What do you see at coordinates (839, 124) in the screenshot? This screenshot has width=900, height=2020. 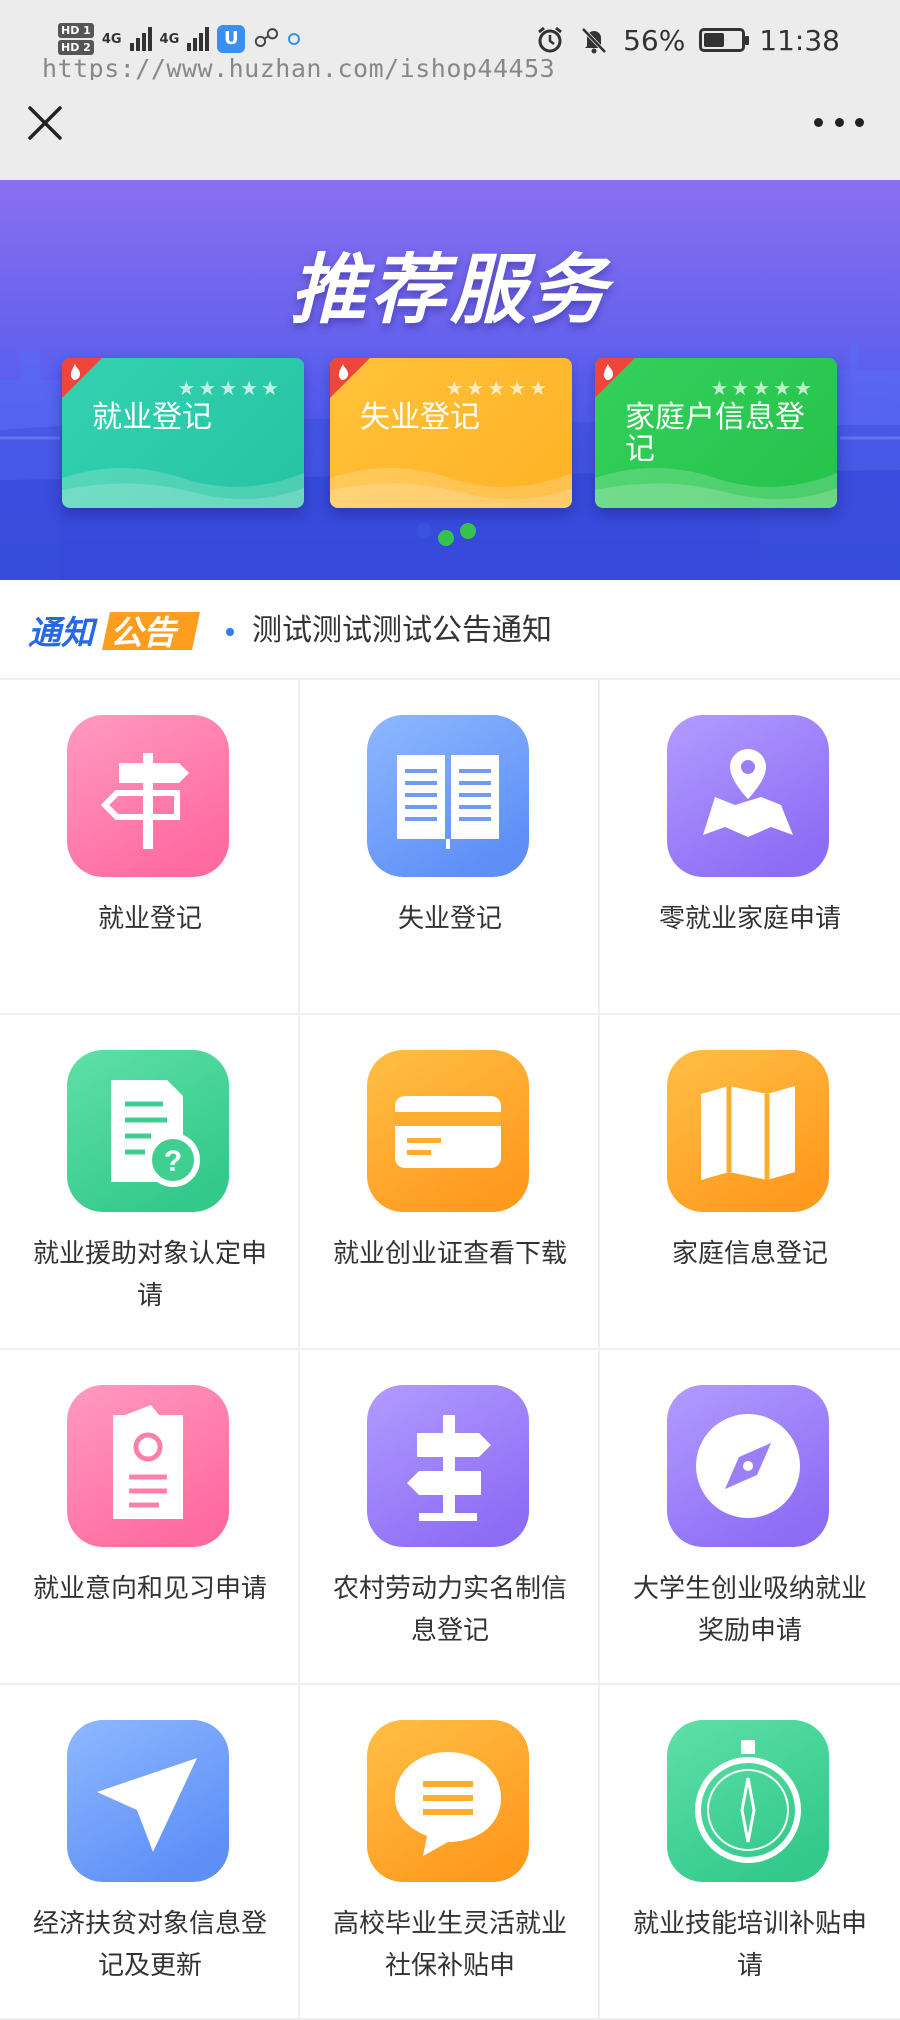 I see `more-options-icon` at bounding box center [839, 124].